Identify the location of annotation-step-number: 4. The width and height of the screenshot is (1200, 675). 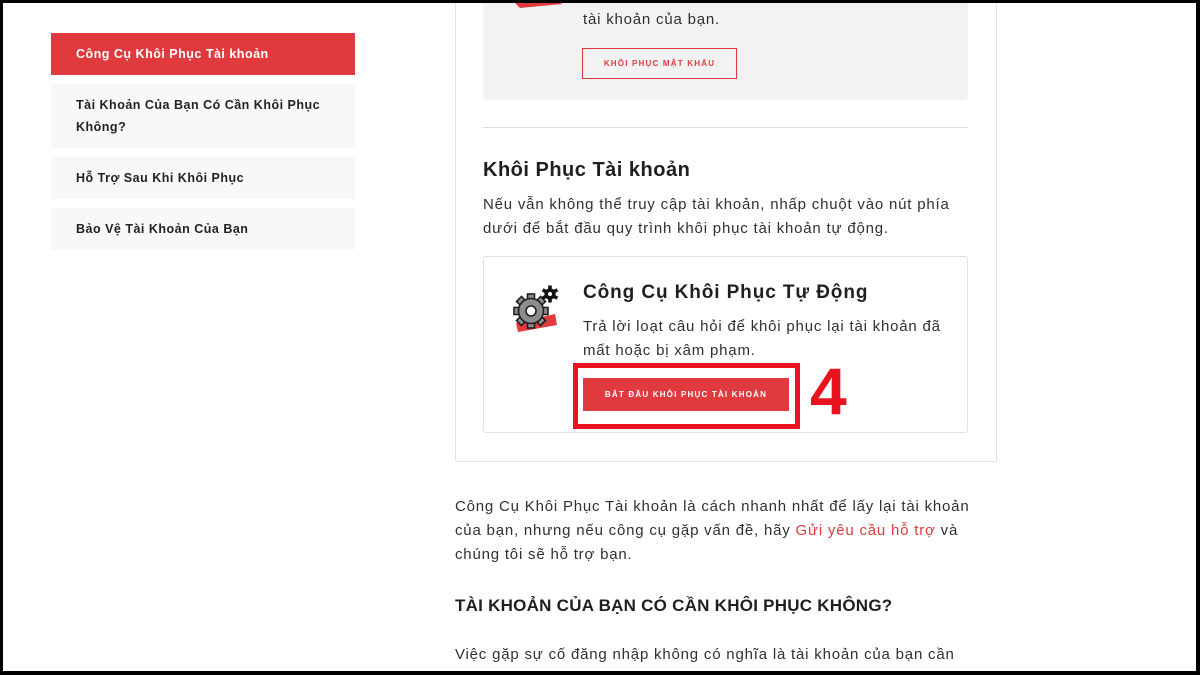
(828, 391).